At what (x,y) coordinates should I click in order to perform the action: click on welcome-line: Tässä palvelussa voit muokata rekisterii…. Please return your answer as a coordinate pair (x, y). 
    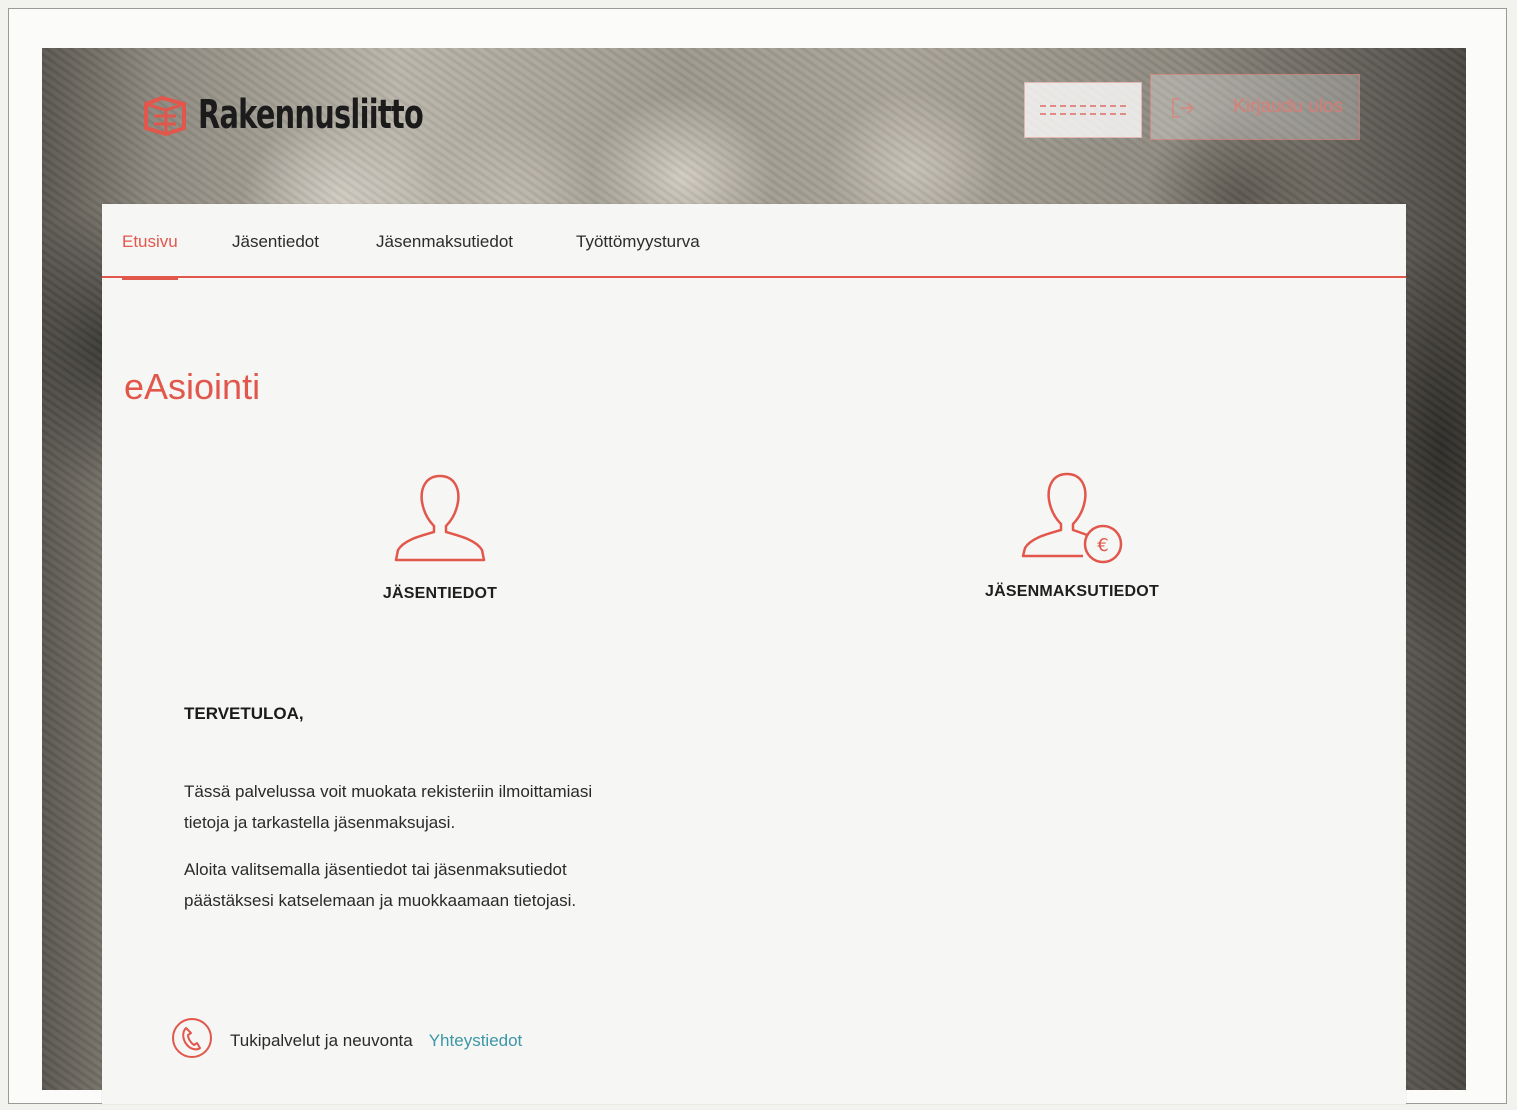
    Looking at the image, I should click on (388, 791).